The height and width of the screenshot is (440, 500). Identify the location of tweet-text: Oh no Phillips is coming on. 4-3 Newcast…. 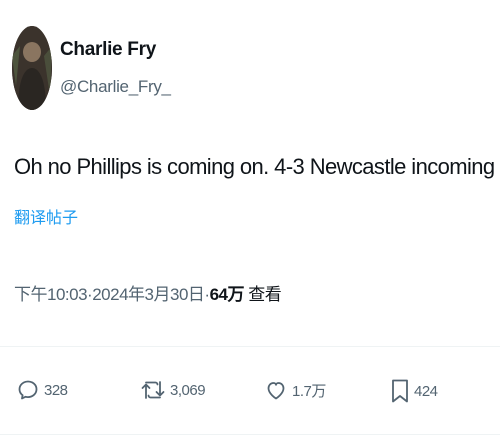
(254, 166).